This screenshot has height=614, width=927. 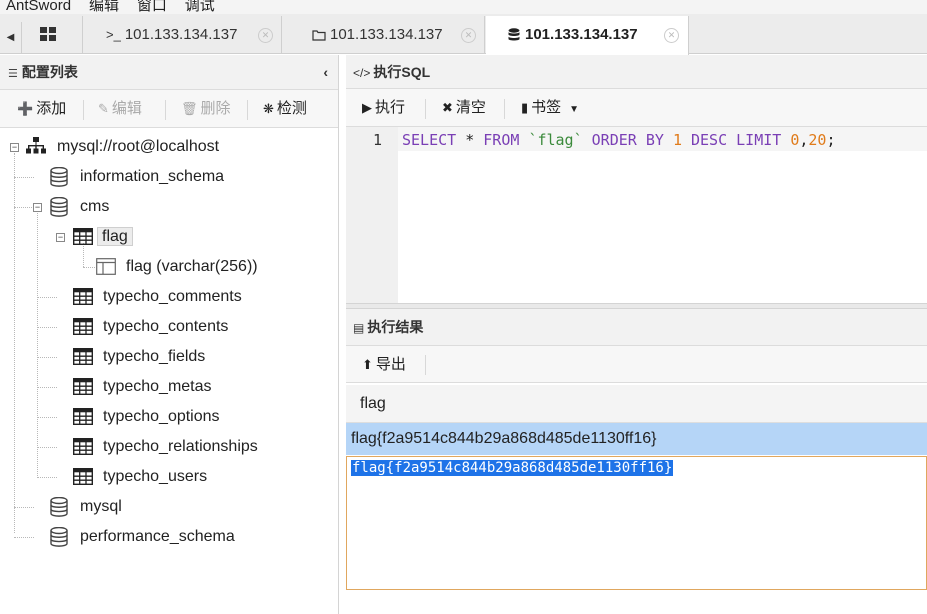 I want to click on close-icon: ✖, so click(x=447, y=107).